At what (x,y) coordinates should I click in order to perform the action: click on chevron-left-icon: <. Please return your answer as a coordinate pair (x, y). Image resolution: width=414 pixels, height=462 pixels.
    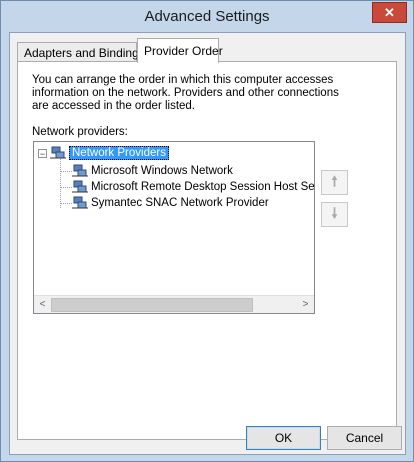
    Looking at the image, I should click on (42, 304).